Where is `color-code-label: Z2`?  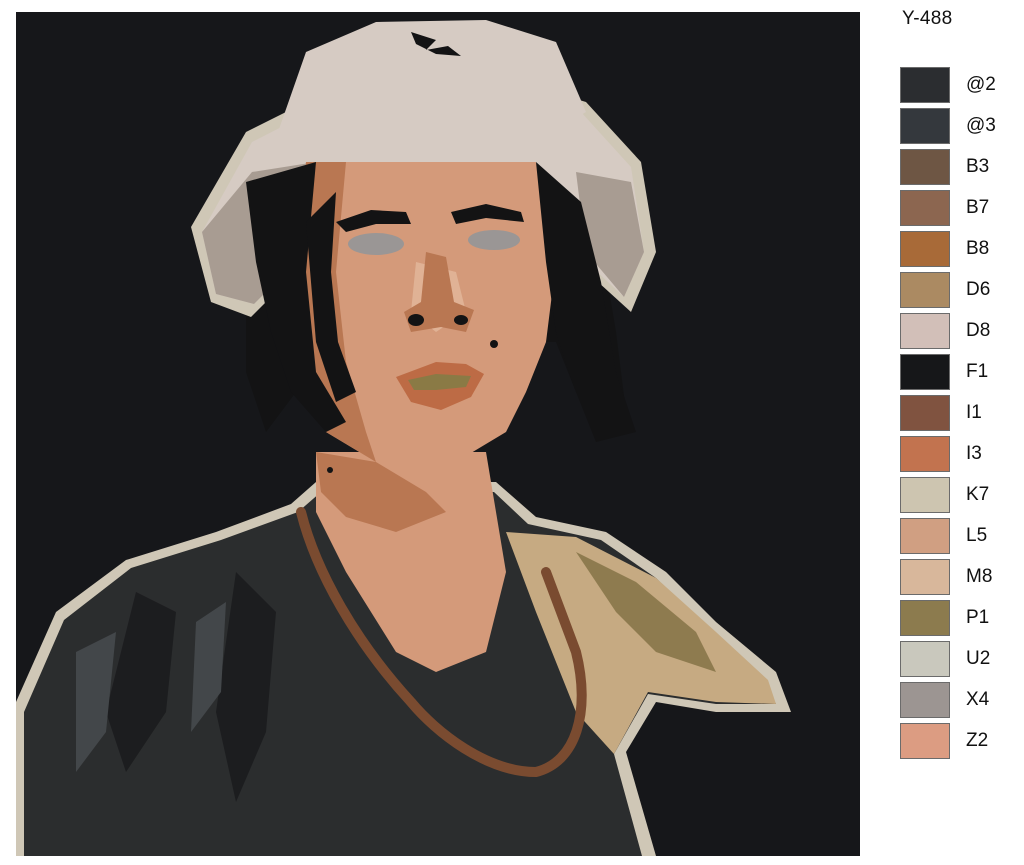
color-code-label: Z2 is located at coordinates (977, 740).